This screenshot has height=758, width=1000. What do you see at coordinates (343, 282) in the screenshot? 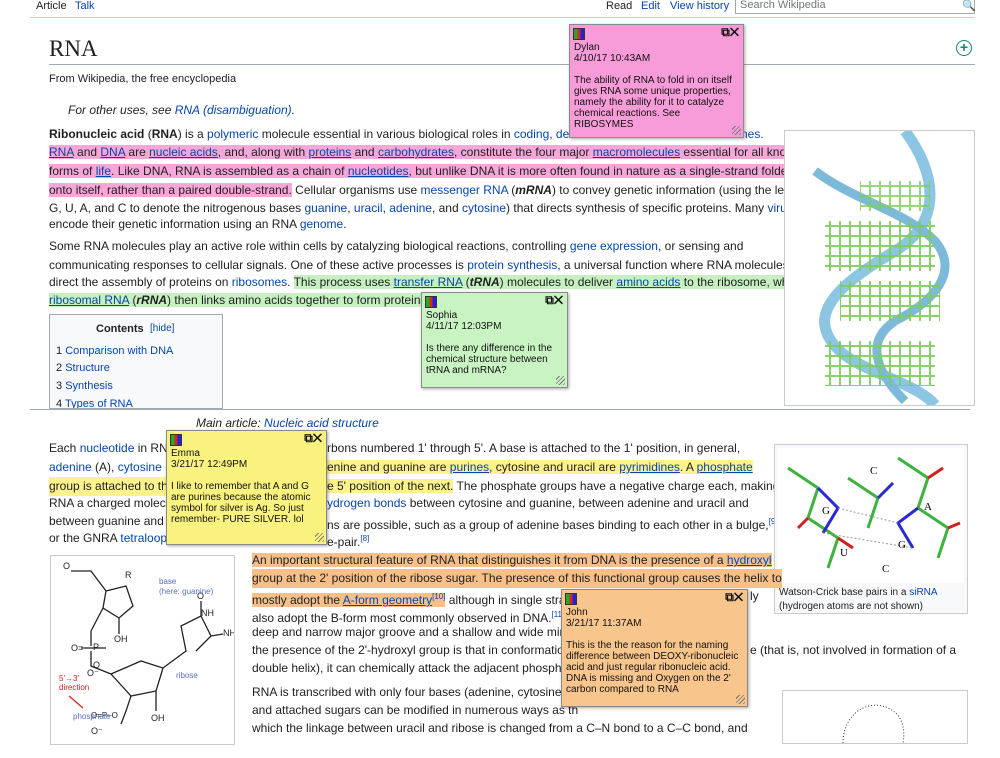
I see `text: This process uses` at bounding box center [343, 282].